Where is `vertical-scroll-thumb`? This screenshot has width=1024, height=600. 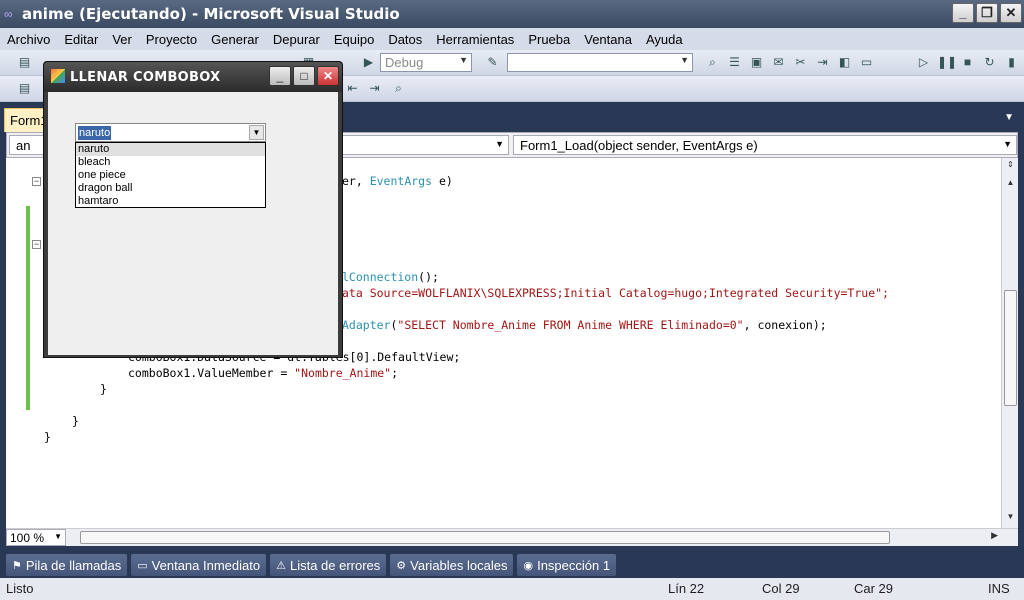
vertical-scroll-thumb is located at coordinates (1010, 348).